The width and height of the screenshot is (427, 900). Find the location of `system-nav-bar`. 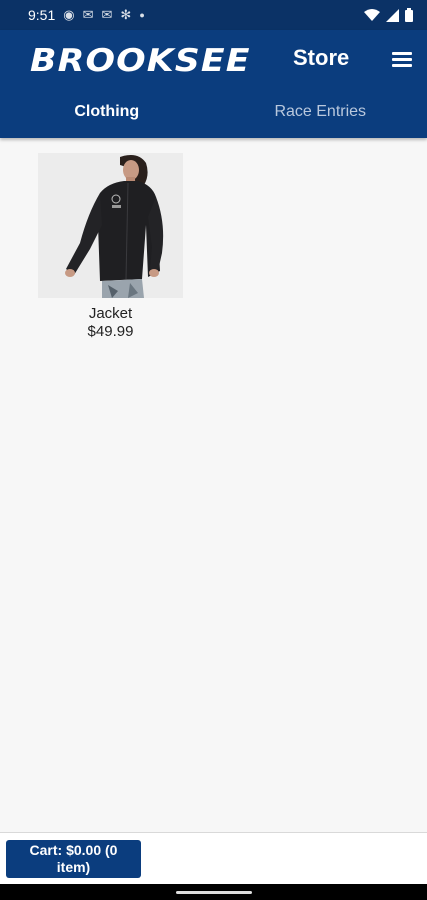

system-nav-bar is located at coordinates (213, 892).